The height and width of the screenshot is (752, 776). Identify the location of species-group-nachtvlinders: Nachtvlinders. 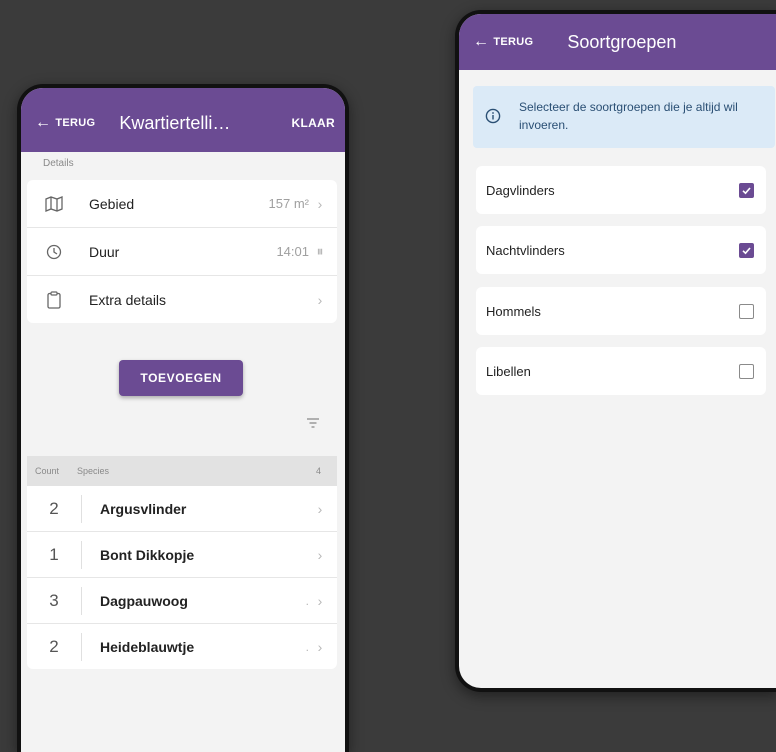
(621, 250).